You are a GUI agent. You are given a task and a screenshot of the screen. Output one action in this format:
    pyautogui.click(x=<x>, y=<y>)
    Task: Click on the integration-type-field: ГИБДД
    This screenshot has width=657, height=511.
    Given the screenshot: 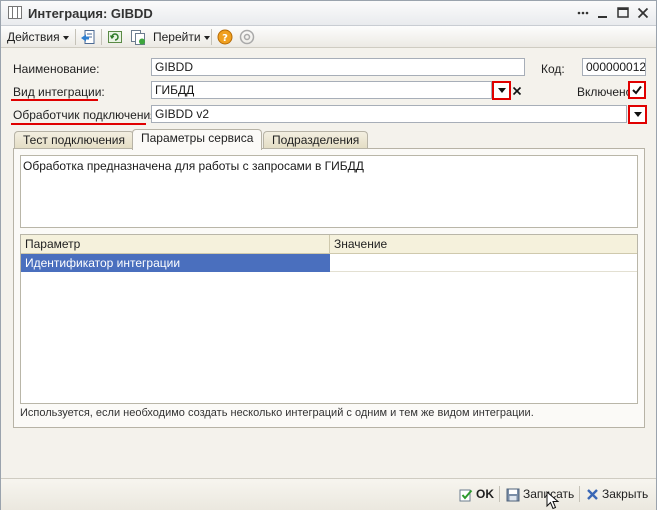 What is the action you would take?
    pyautogui.click(x=321, y=90)
    